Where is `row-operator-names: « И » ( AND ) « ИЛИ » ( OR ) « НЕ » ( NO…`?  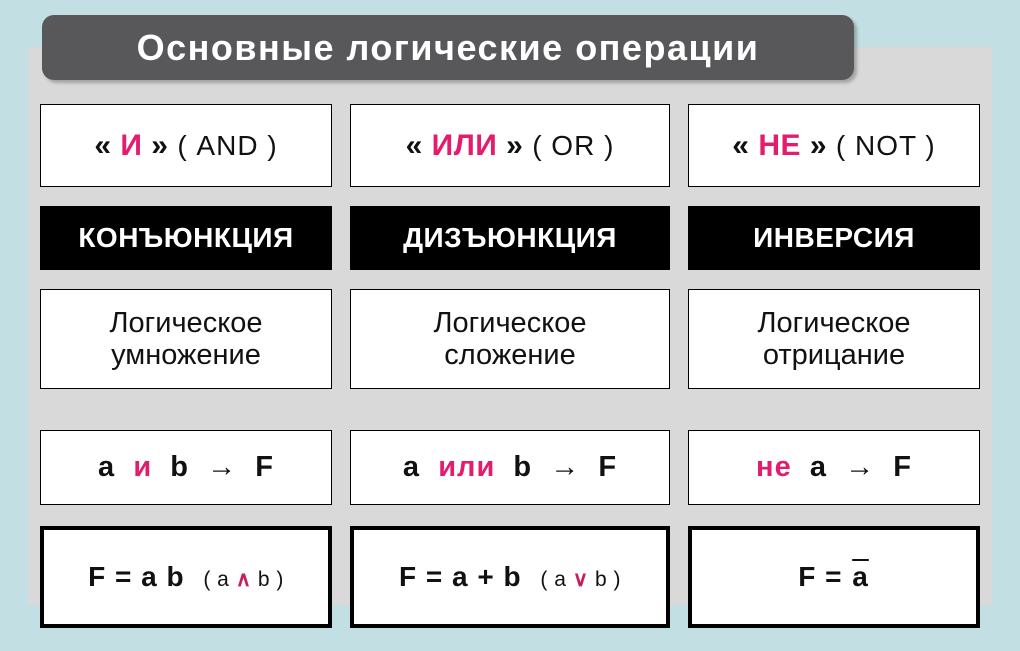 row-operator-names: « И » ( AND ) « ИЛИ » ( OR ) « НЕ » ( NO… is located at coordinates (510, 145).